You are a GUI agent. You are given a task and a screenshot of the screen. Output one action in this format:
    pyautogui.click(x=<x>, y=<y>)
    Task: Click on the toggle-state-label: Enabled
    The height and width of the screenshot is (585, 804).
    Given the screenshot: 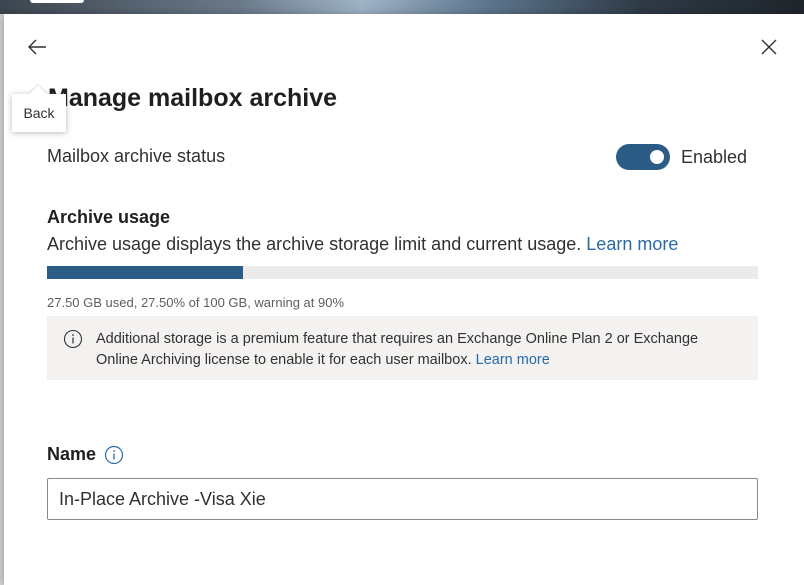 What is the action you would take?
    pyautogui.click(x=714, y=156)
    